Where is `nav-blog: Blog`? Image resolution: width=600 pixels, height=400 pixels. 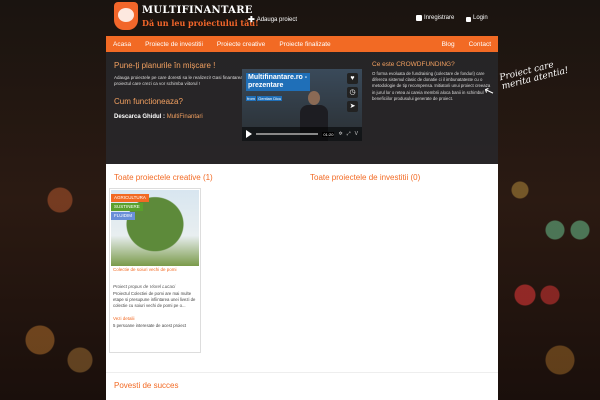 nav-blog: Blog is located at coordinates (448, 44).